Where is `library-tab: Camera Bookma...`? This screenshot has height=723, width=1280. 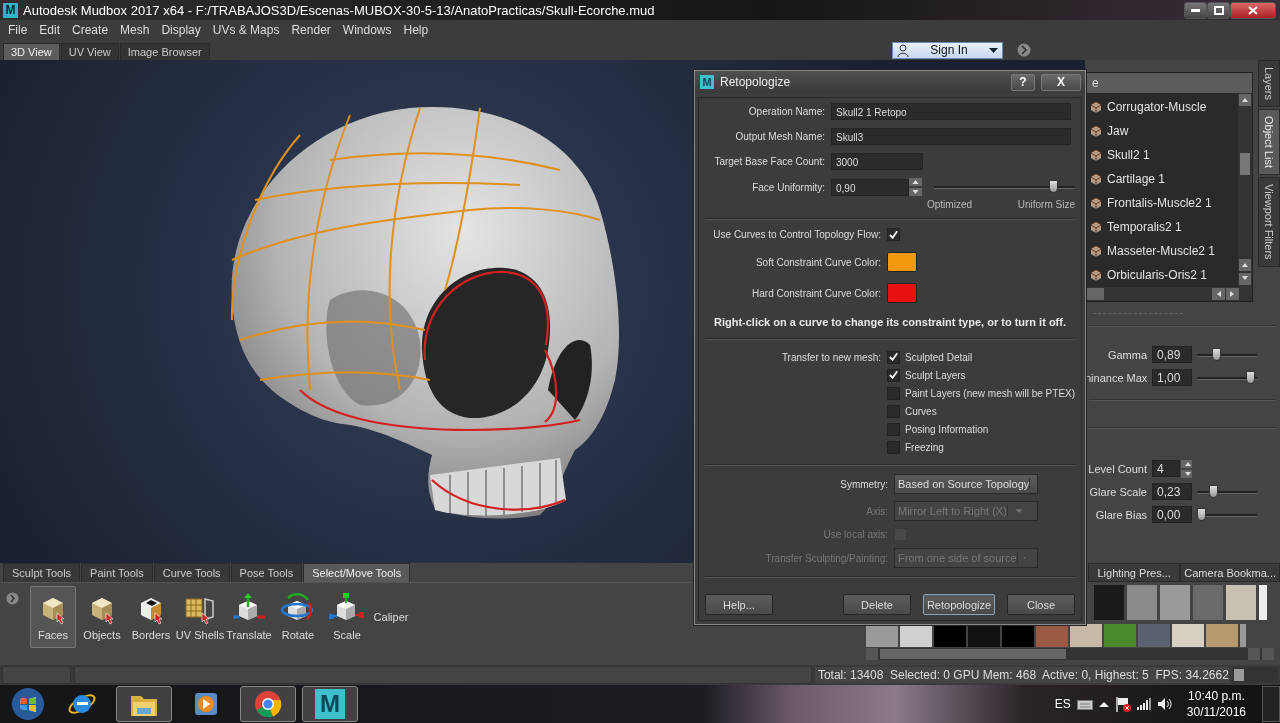 library-tab: Camera Bookma... is located at coordinates (1230, 572).